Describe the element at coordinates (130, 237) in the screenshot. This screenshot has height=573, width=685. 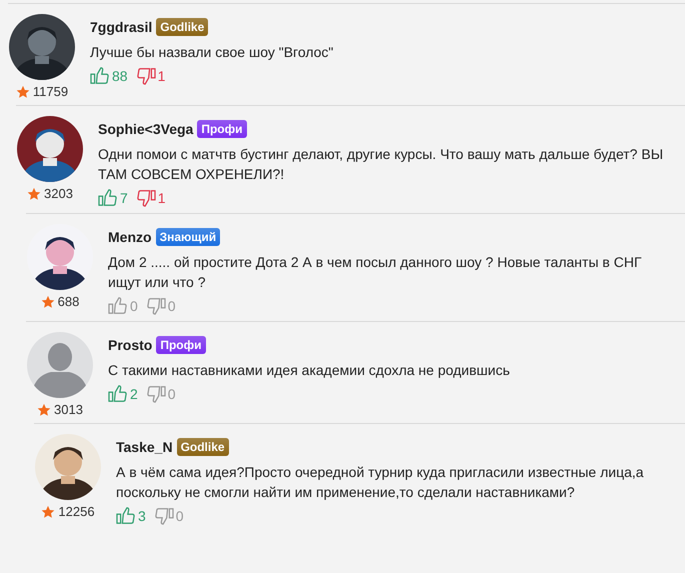
I see `author-name: Menzo` at that location.